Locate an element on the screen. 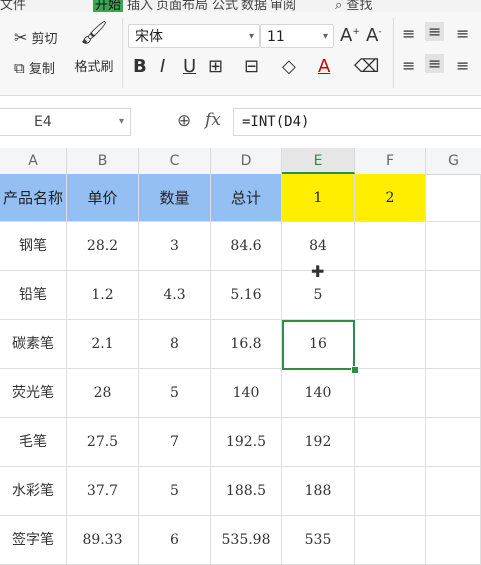 This screenshot has width=481, height=565. cell-c3: 4.3 is located at coordinates (175, 295).